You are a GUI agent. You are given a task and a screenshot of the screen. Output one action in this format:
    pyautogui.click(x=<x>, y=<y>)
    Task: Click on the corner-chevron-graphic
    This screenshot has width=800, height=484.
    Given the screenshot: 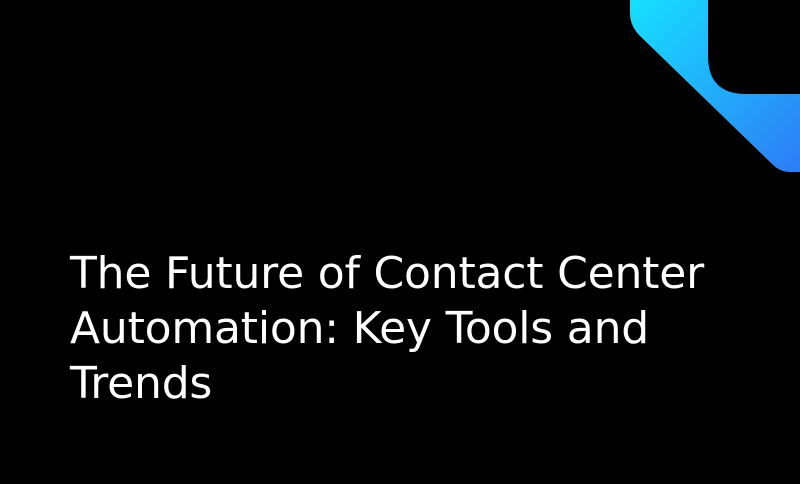 What is the action you would take?
    pyautogui.click(x=715, y=86)
    